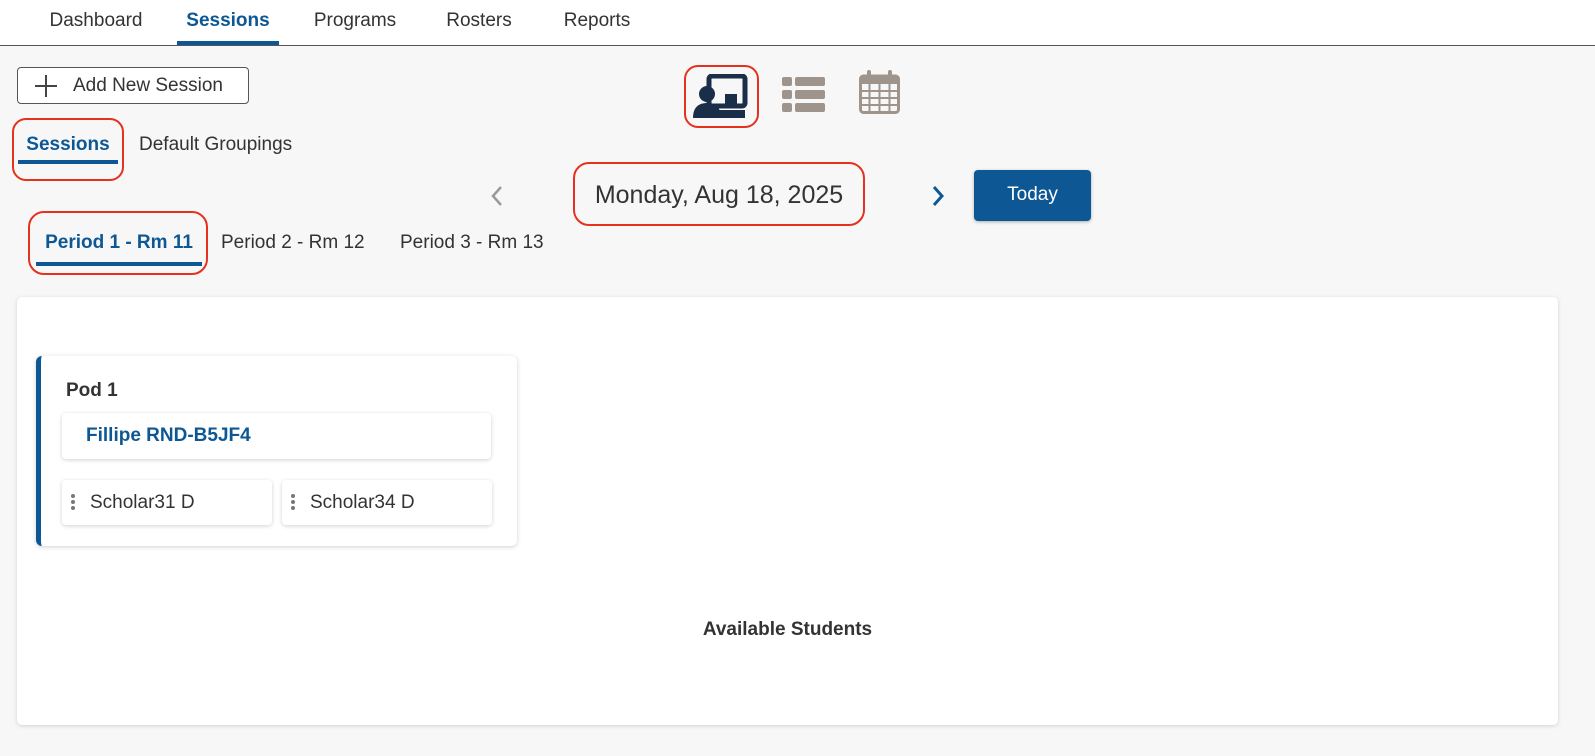 The height and width of the screenshot is (756, 1595). Describe the element at coordinates (148, 85) in the screenshot. I see `add-new-session-label: Add New Session` at that location.